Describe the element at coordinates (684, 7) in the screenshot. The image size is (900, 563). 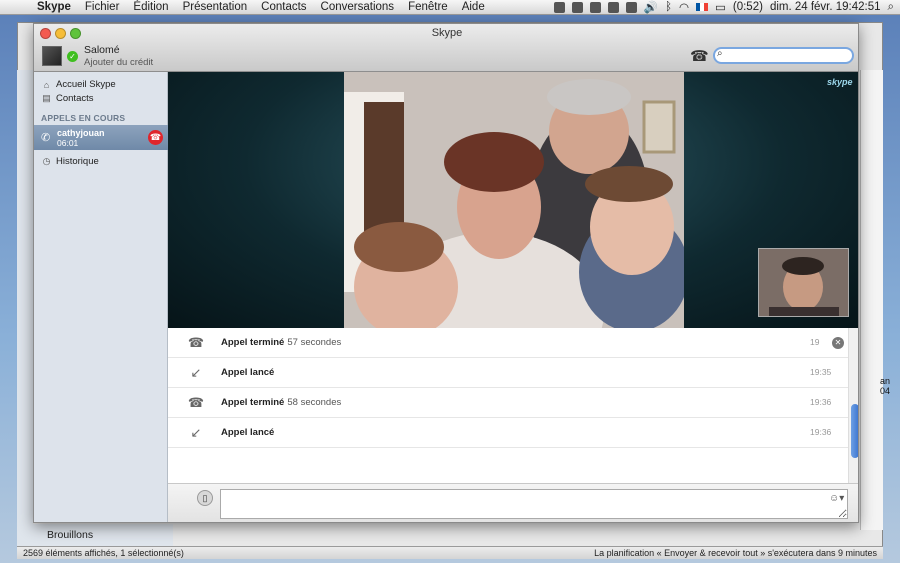
I see `wifi-icon: ◠` at that location.